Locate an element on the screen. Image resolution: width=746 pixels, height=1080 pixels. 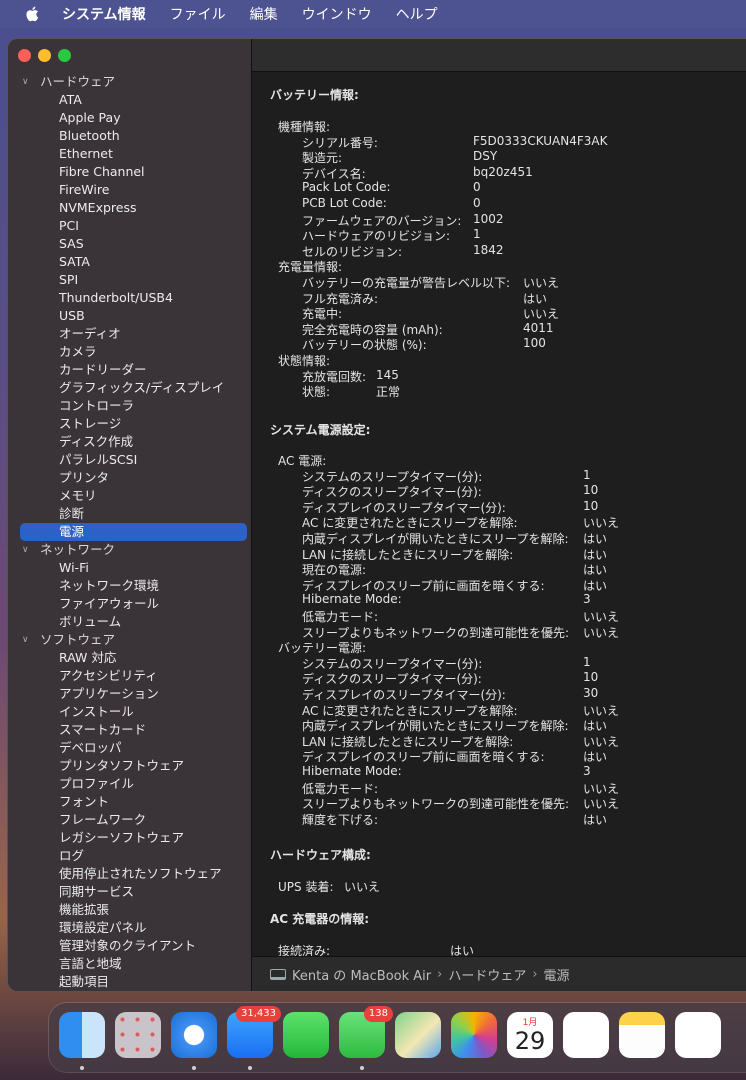
mail-icon: 31,433 is located at coordinates (254, 1032).